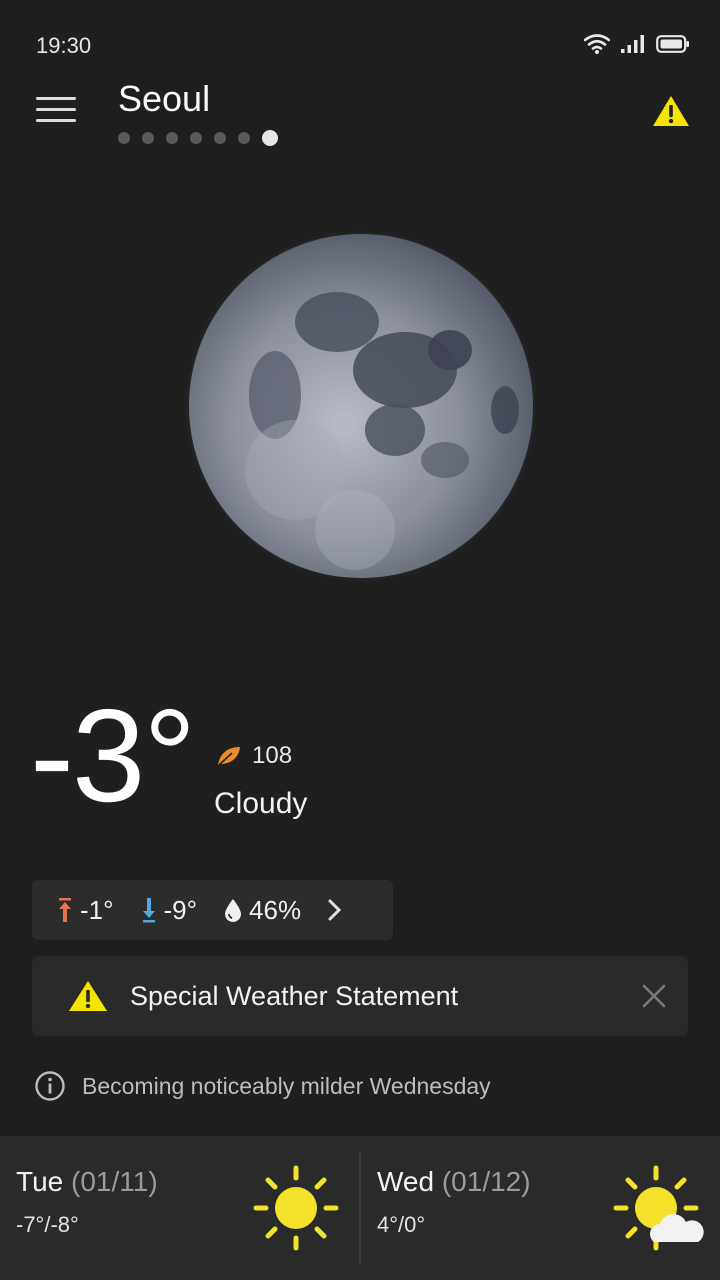 Image resolution: width=720 pixels, height=1280 pixels. Describe the element at coordinates (40, 1181) in the screenshot. I see `day-name: Tue` at that location.